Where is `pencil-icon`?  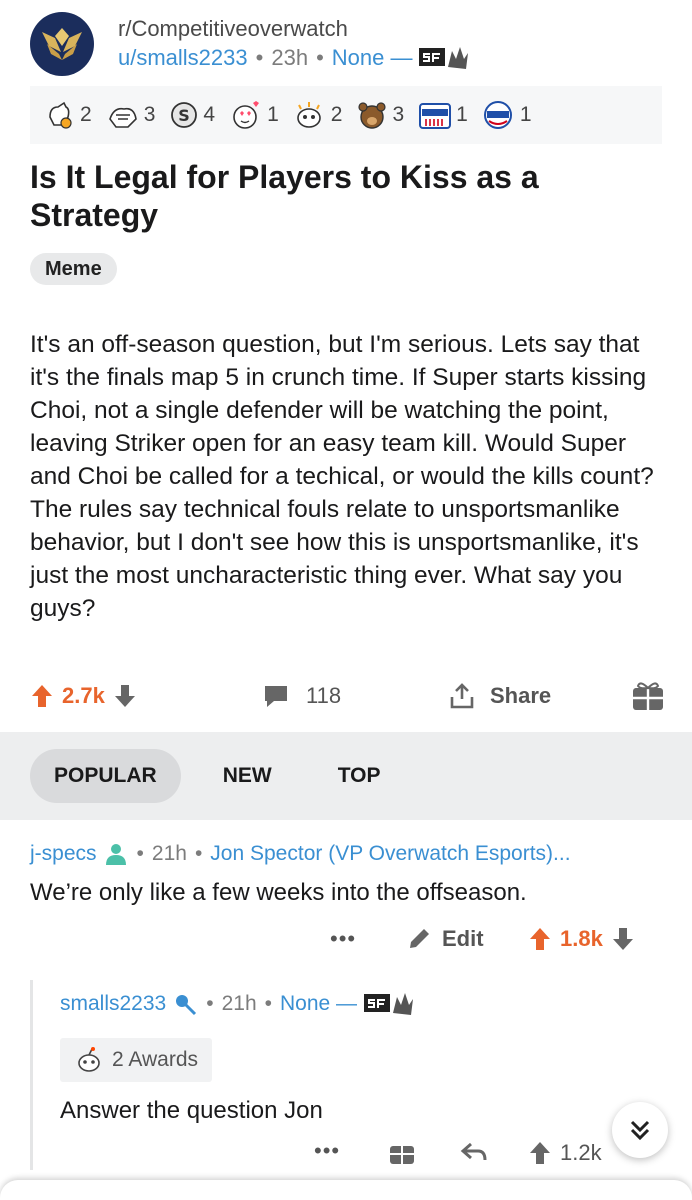 pencil-icon is located at coordinates (419, 938).